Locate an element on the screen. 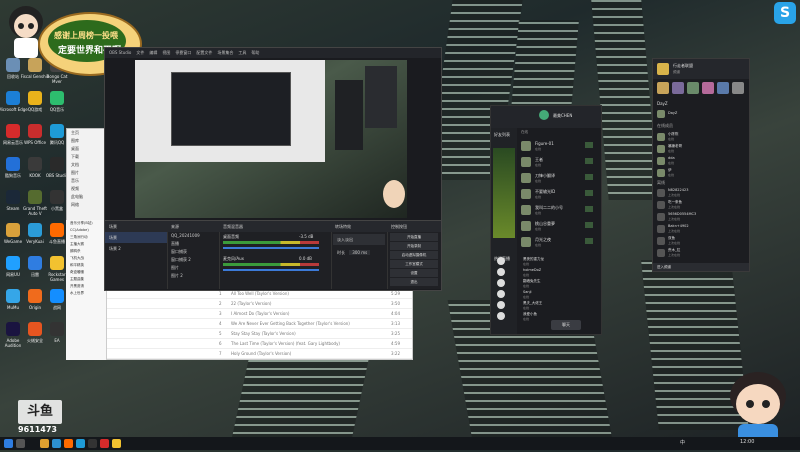  music-row: 2 22 (Taylor's Version) 3:50 is located at coordinates (259, 304).